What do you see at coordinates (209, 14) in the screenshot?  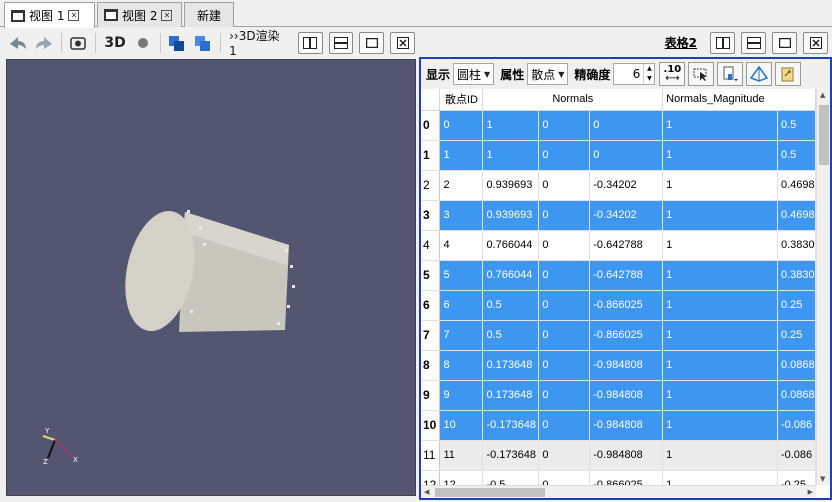 I see `tab-new: 新建` at bounding box center [209, 14].